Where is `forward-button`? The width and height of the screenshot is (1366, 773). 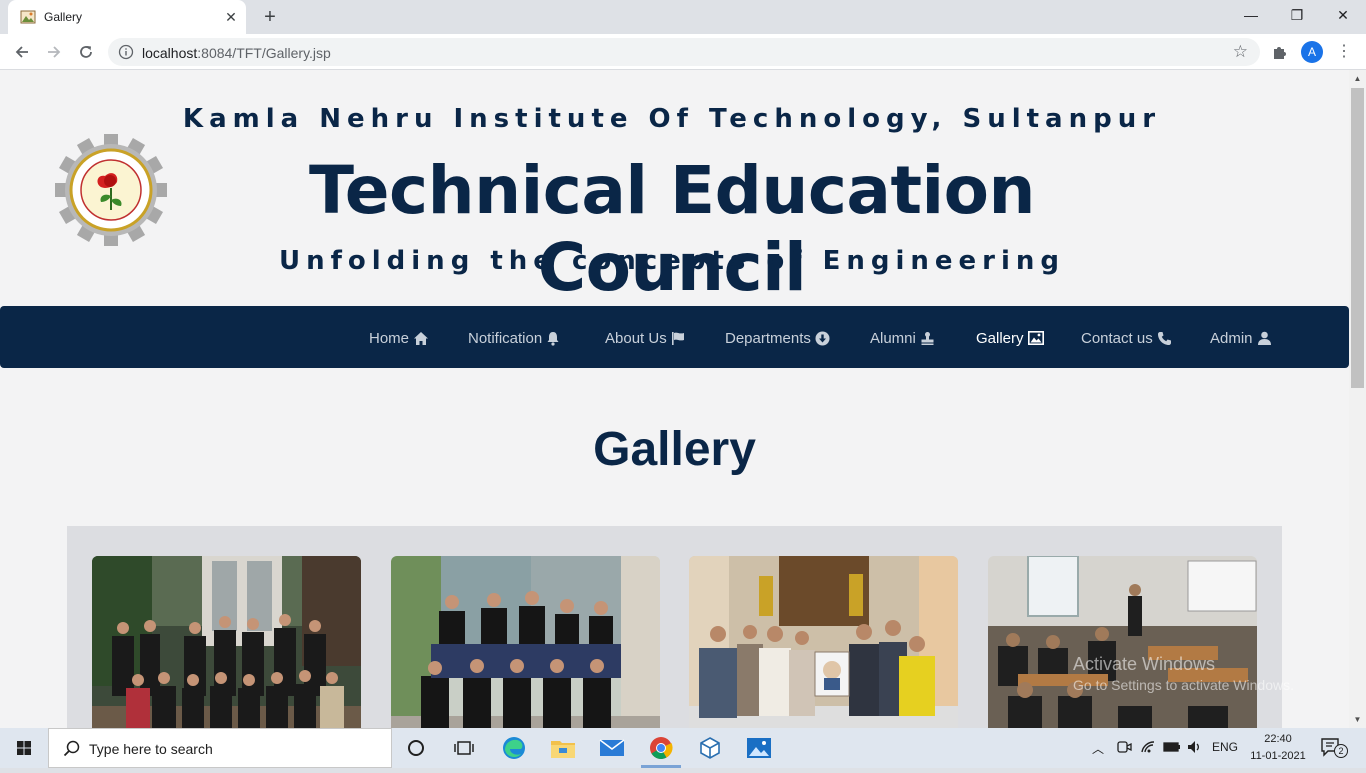
forward-button is located at coordinates (54, 52).